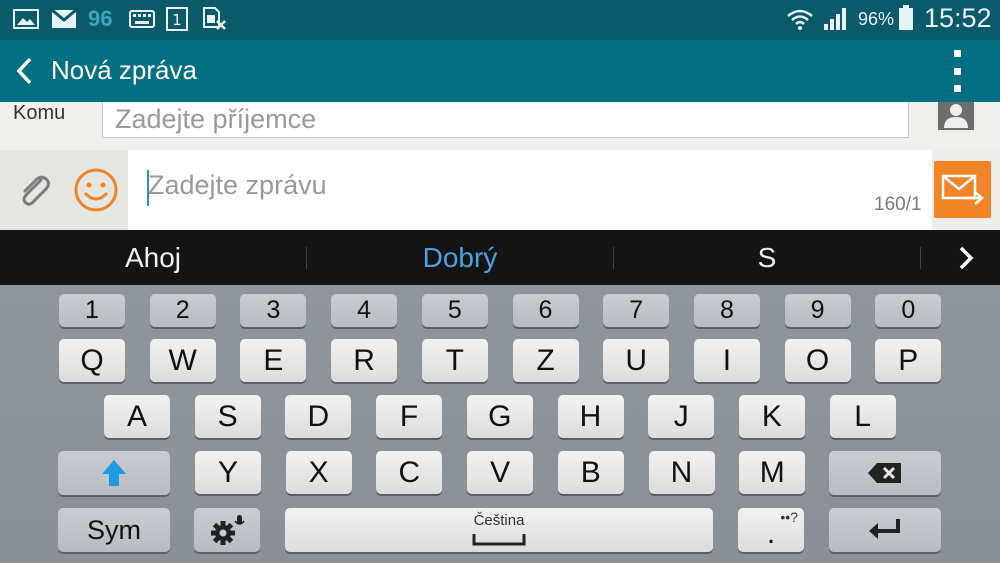 This screenshot has width=1000, height=563. Describe the element at coordinates (958, 18) in the screenshot. I see `clock: 15:52` at that location.